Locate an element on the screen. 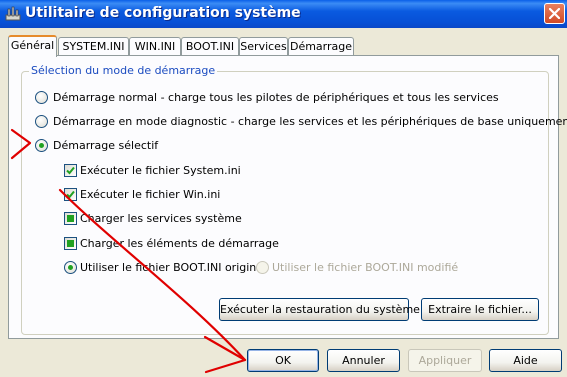 This screenshot has height=377, width=567. tab-startup: Démarrage is located at coordinates (321, 46).